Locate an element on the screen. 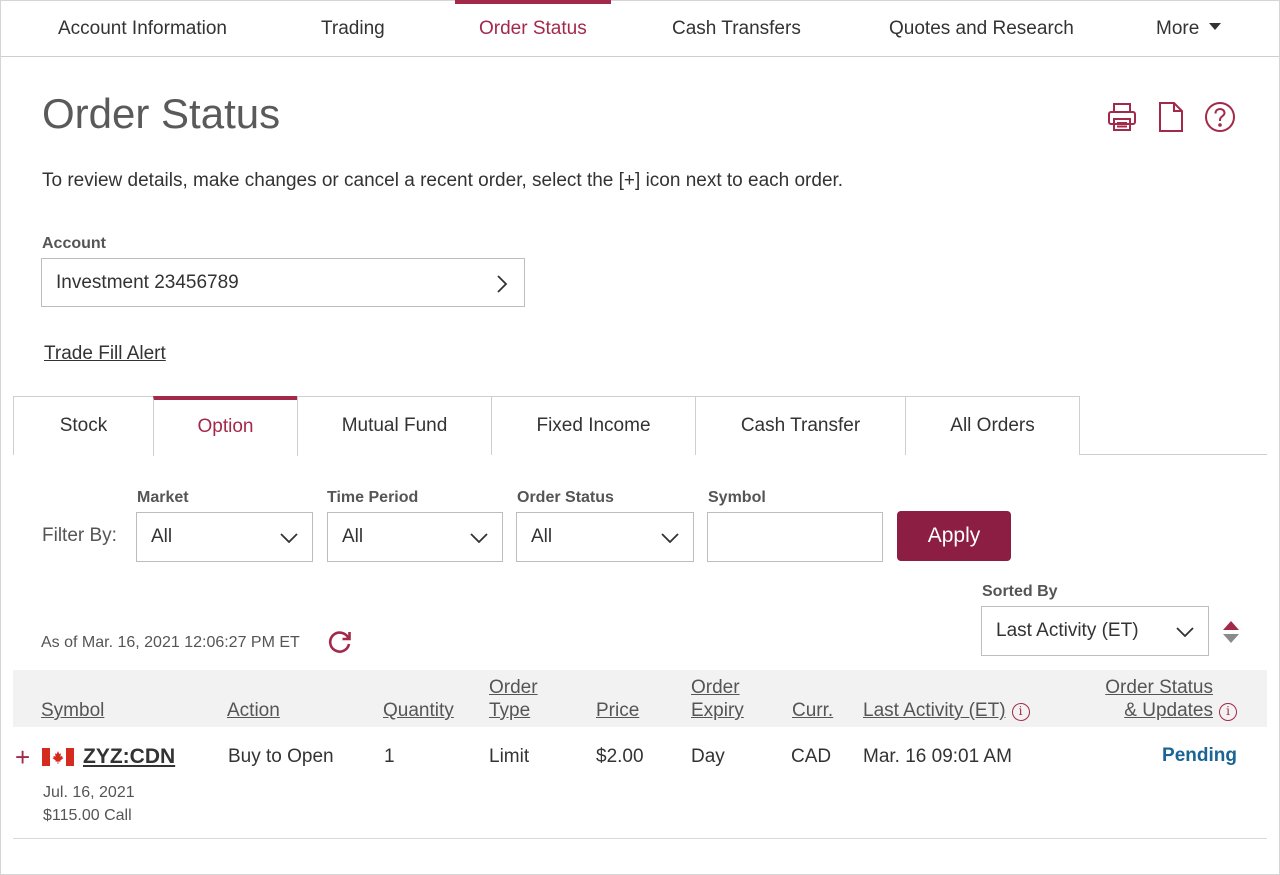 The height and width of the screenshot is (875, 1280). time-period-label: Time Period is located at coordinates (373, 497).